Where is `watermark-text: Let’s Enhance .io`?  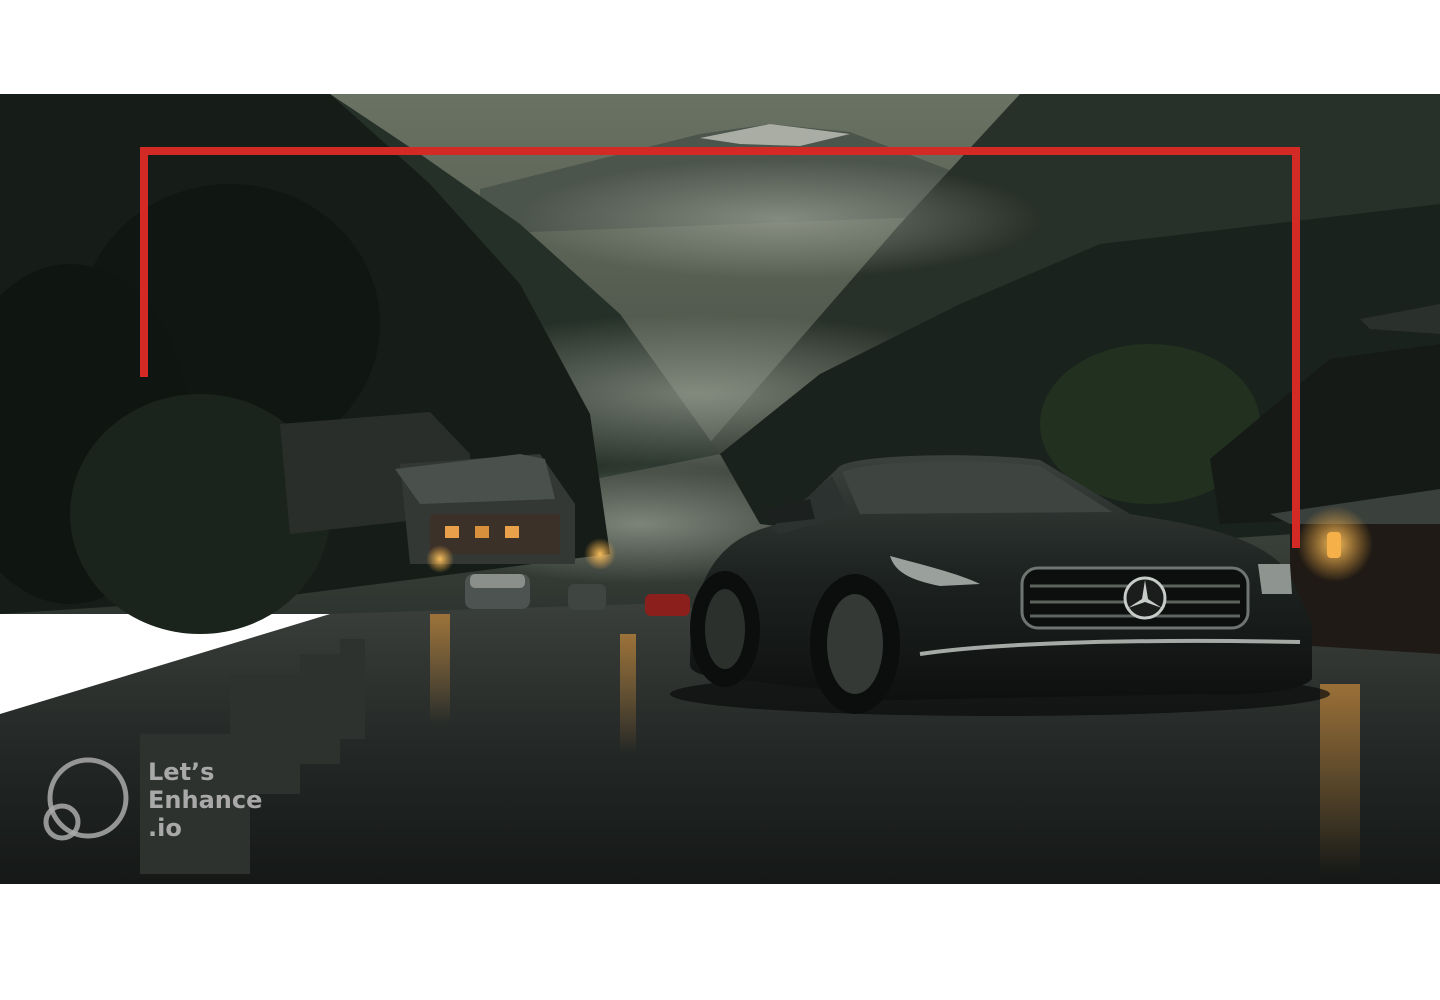 watermark-text: Let’s Enhance .io is located at coordinates (205, 800).